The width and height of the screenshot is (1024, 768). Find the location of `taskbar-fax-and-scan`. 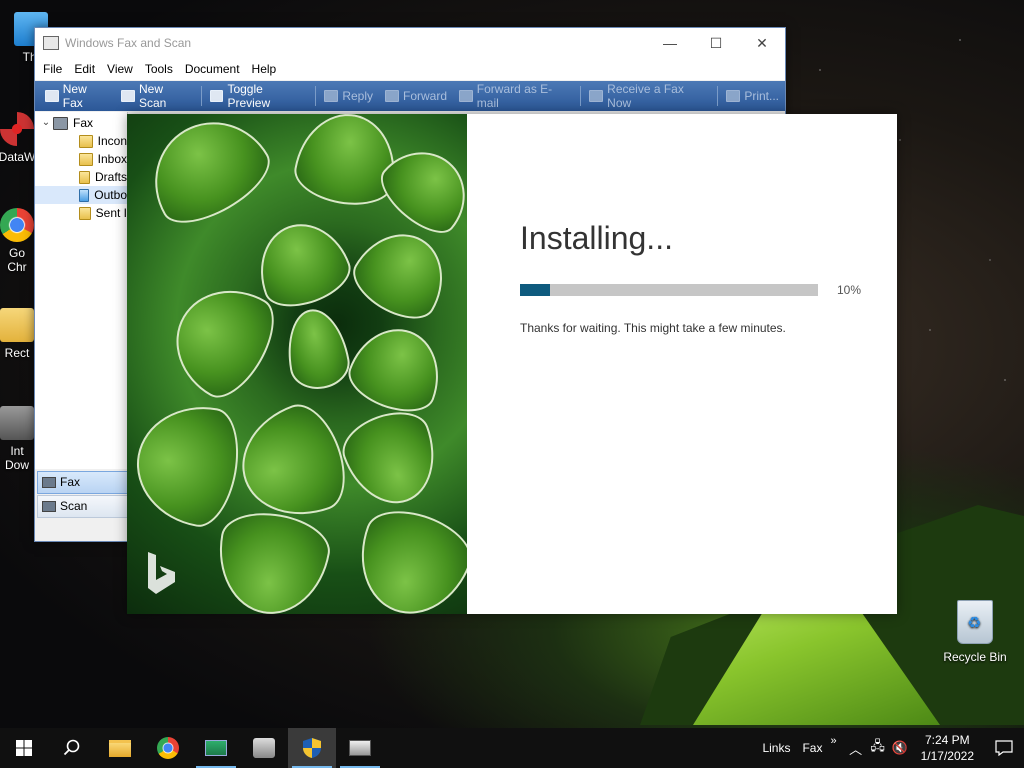

taskbar-fax-and-scan is located at coordinates (360, 748).